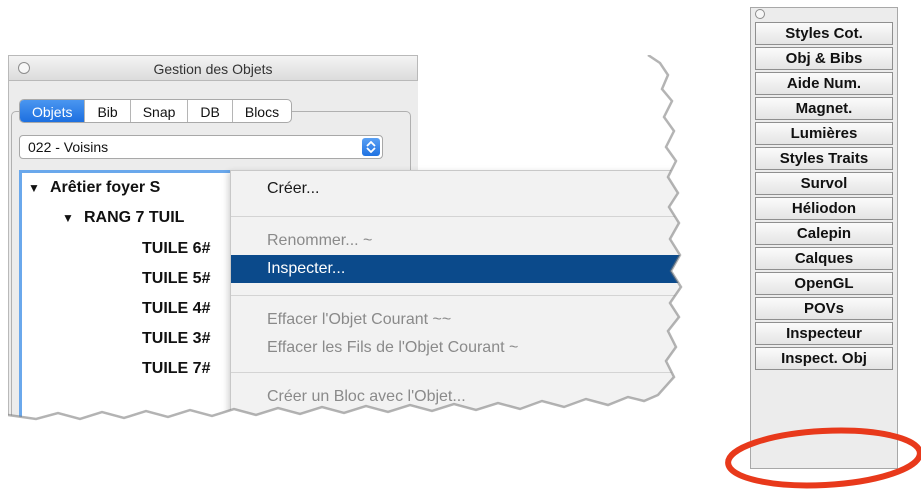 This screenshot has height=490, width=921. I want to click on tree-item: ▼ Arêtier foyer S, so click(94, 188).